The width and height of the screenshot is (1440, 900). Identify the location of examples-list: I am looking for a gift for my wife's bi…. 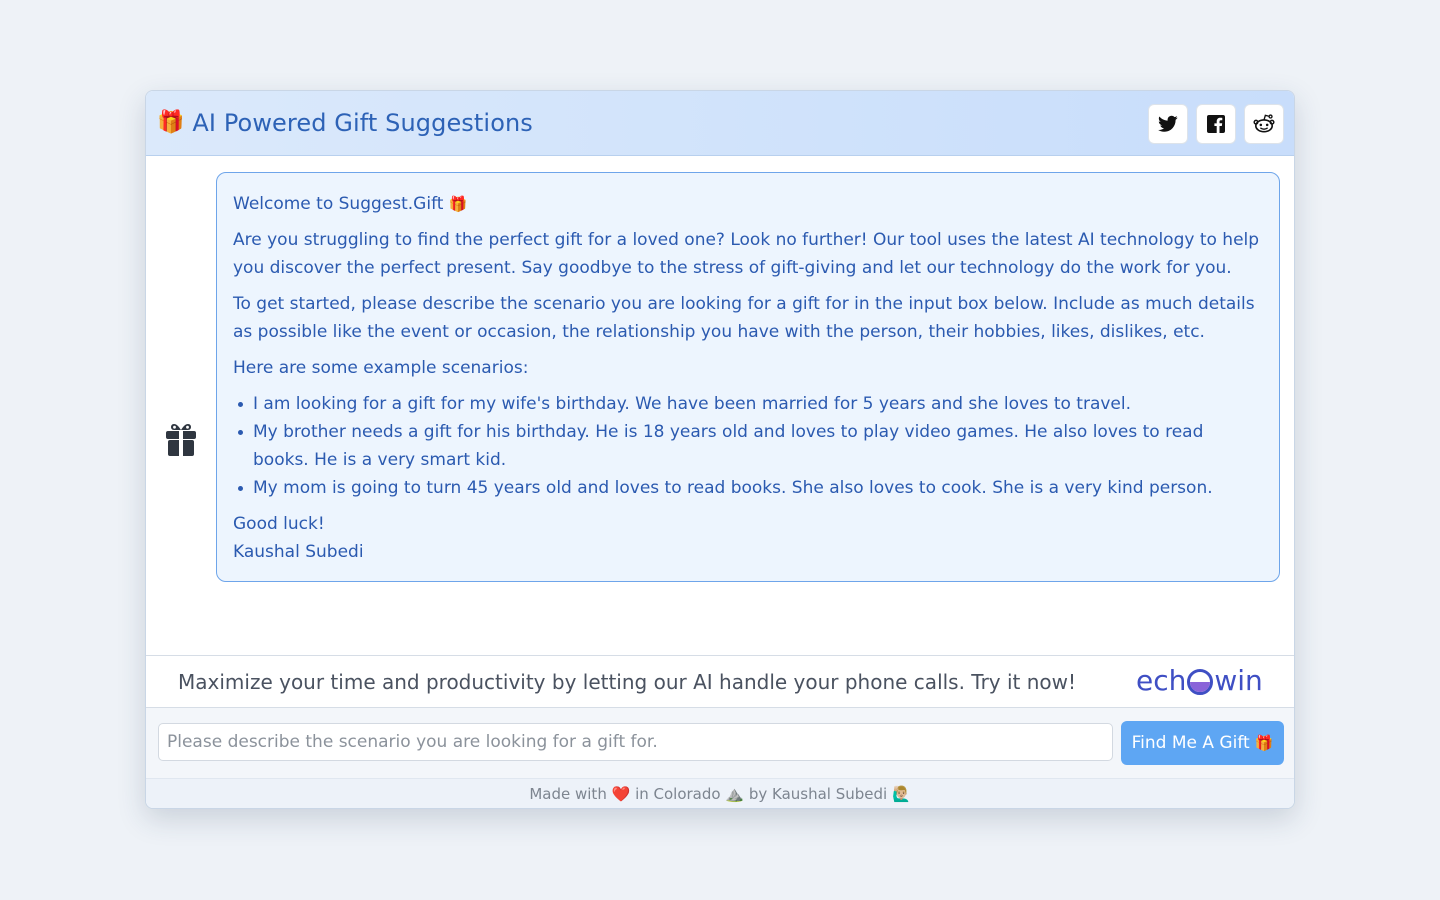
(748, 446).